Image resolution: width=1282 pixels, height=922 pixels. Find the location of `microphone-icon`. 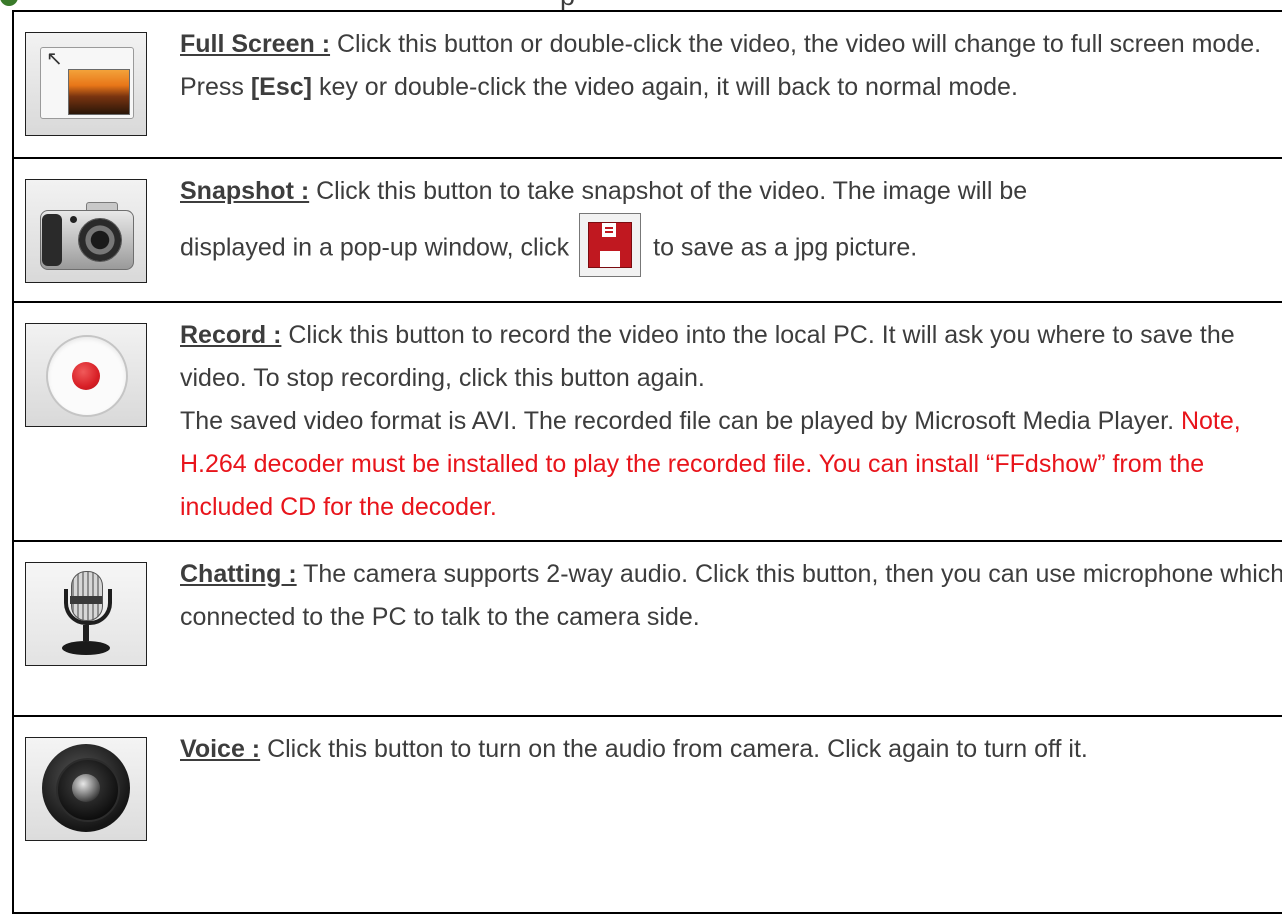

microphone-icon is located at coordinates (86, 614).